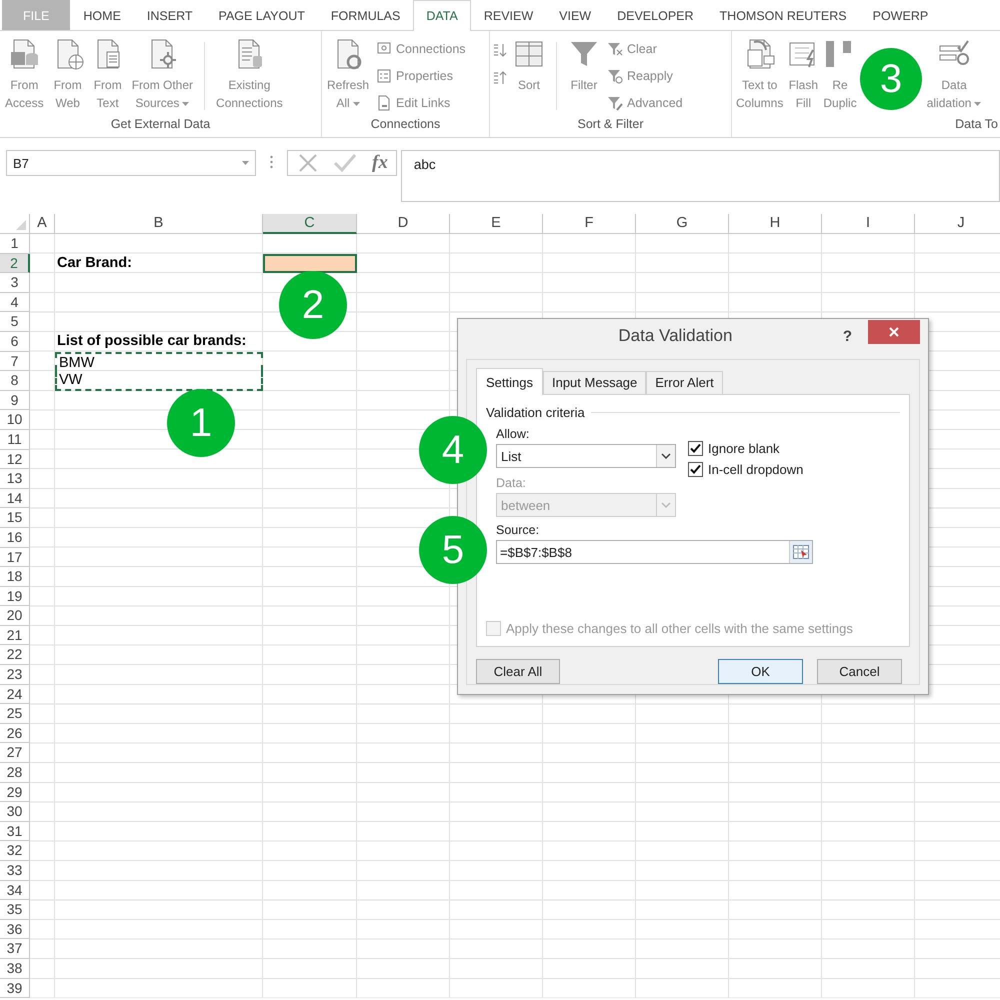 The width and height of the screenshot is (1000, 1000). Describe the element at coordinates (15, 636) in the screenshot. I see `row-header: 21` at that location.